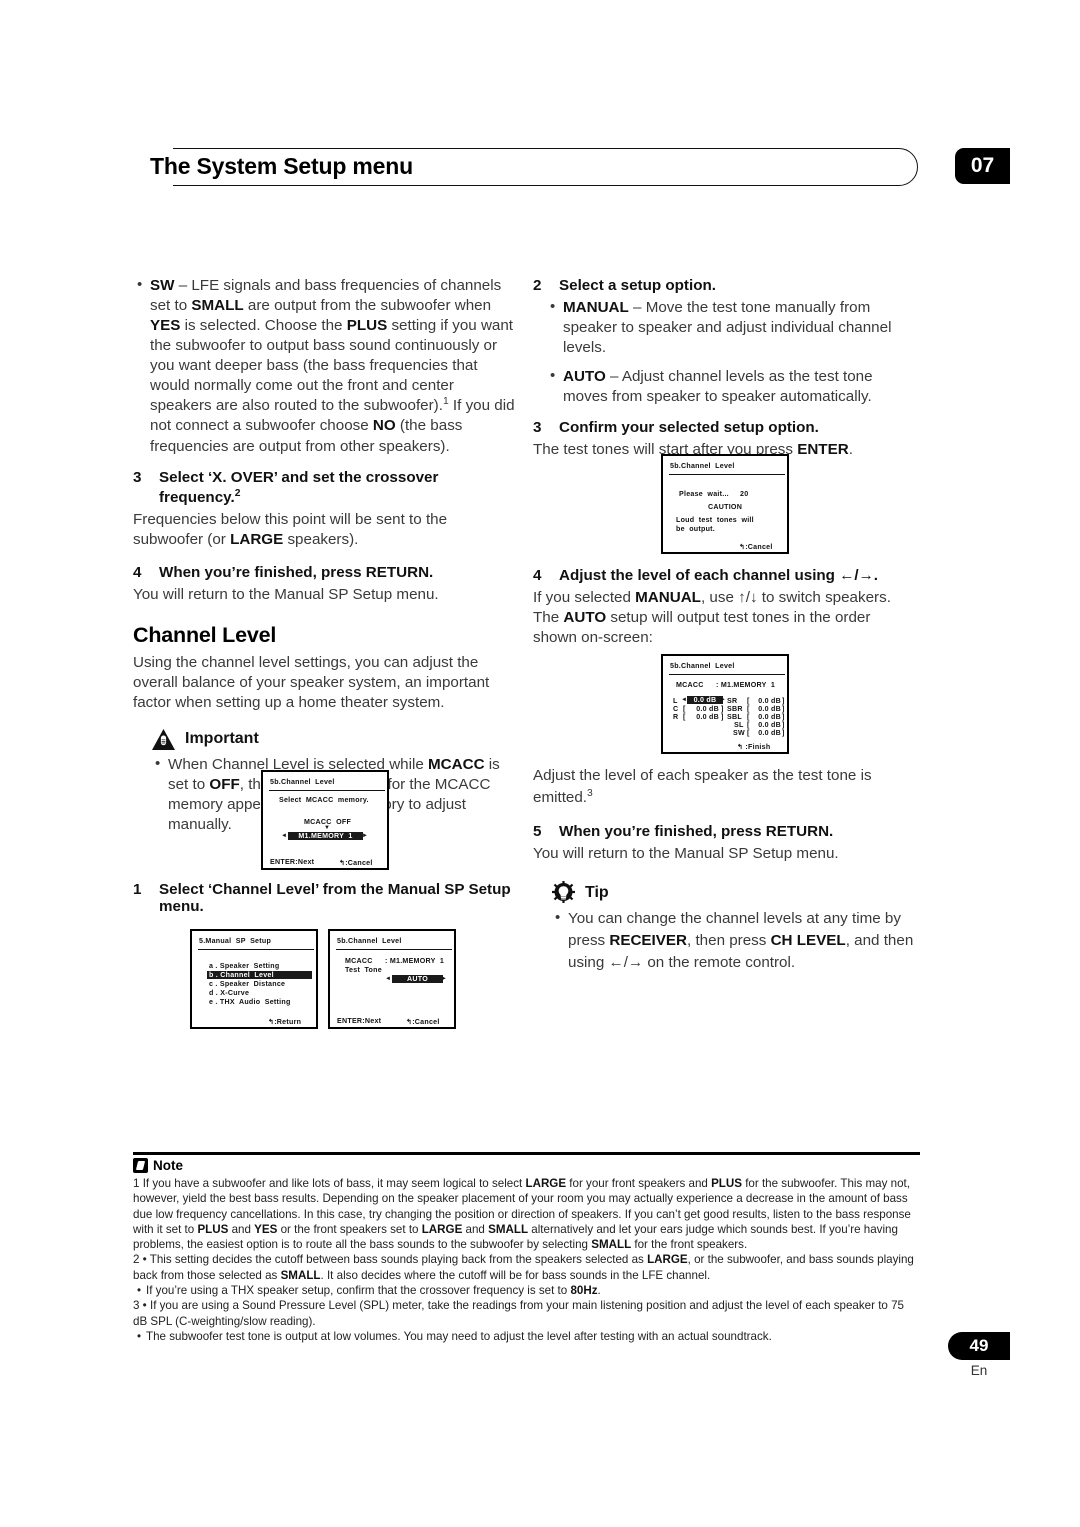 The image size is (1080, 1527). Describe the element at coordinates (648, 941) in the screenshot. I see `receiver-term: RECEIVER` at that location.